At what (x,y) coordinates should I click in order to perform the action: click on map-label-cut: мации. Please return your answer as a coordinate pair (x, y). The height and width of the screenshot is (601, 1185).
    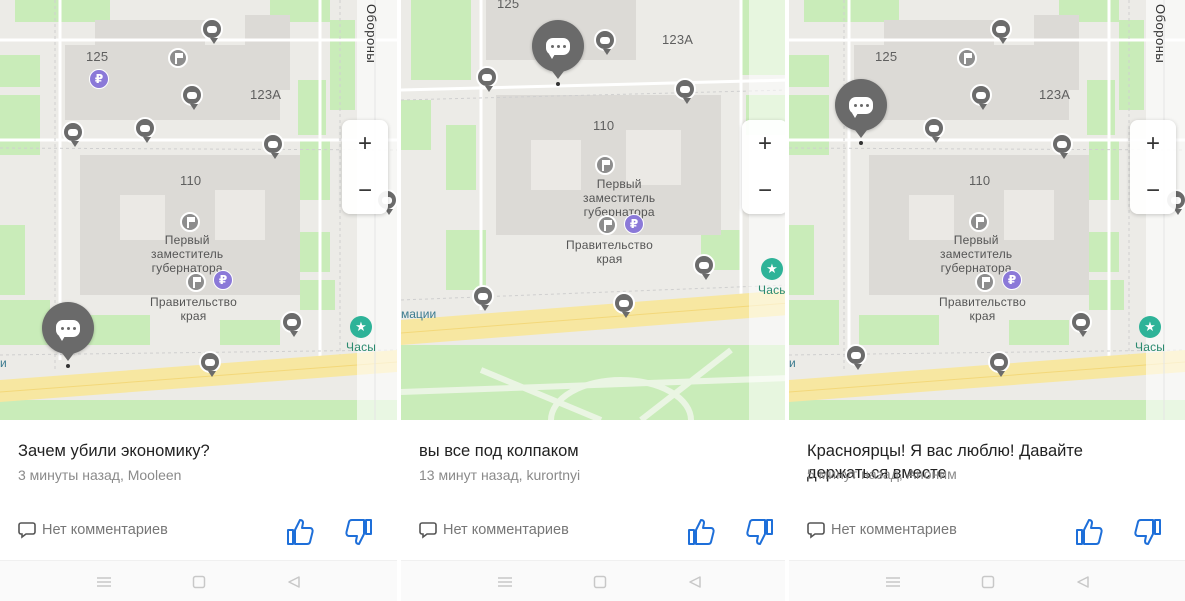
    Looking at the image, I should click on (419, 314).